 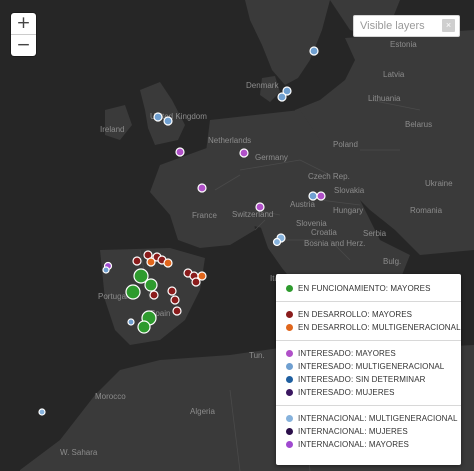 I want to click on legend-item: INTERESADO: SIN DETERMINAR, so click(x=373, y=379).